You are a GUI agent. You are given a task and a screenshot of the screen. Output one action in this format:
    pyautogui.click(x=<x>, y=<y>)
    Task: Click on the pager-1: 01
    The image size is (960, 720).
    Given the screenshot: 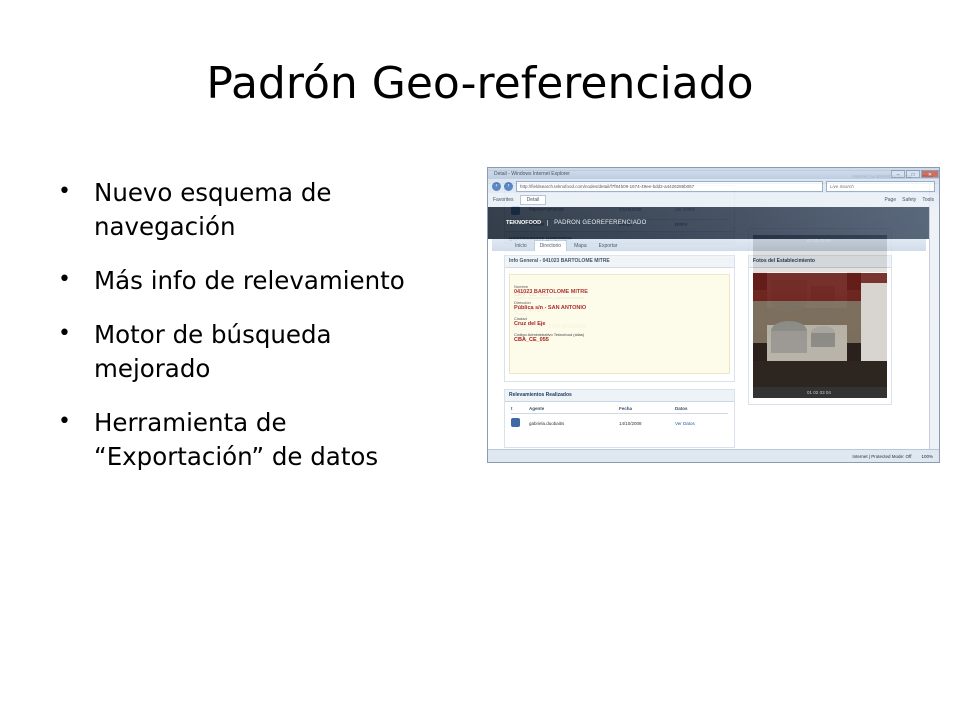 What is the action you would take?
    pyautogui.click(x=810, y=392)
    